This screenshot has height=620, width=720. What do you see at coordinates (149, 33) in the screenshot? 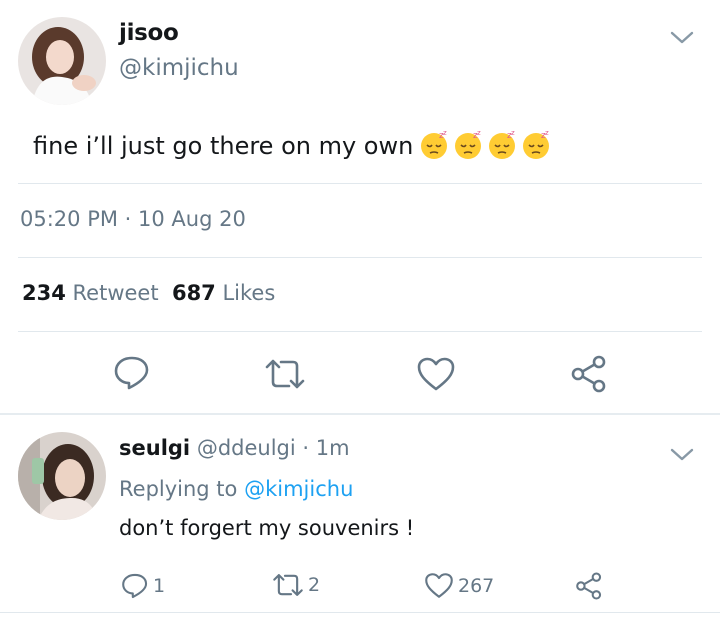
I see `author-name: jisoo` at bounding box center [149, 33].